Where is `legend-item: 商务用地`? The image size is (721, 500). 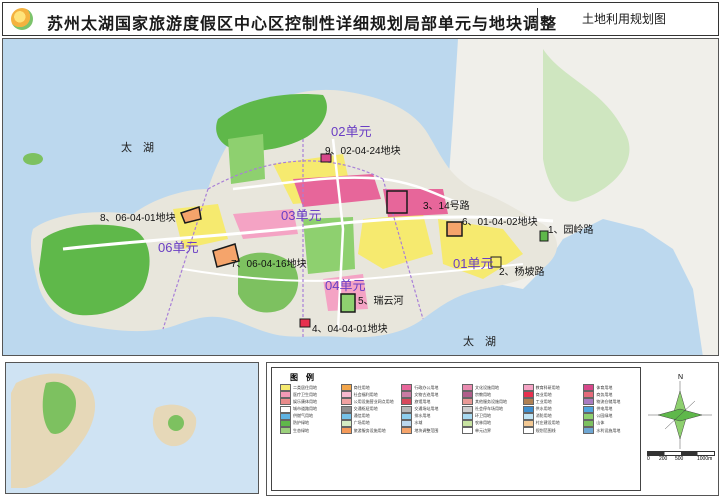 legend-item: 商务用地 is located at coordinates (611, 395).